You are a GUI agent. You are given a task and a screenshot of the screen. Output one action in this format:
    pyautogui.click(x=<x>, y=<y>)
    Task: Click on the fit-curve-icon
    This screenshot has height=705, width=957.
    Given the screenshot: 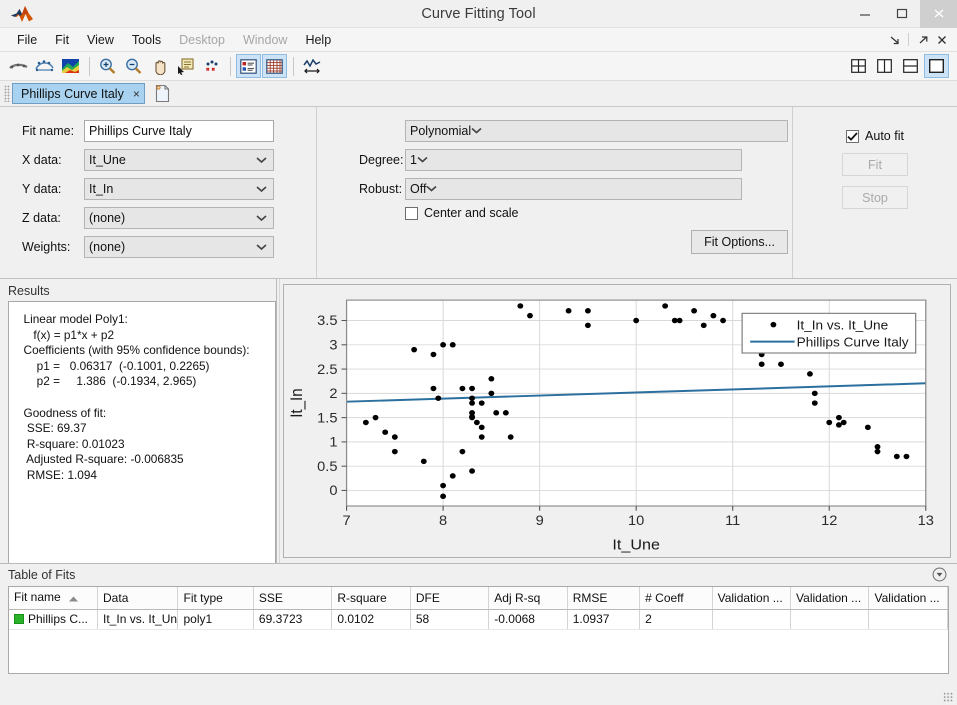 What is the action you would take?
    pyautogui.click(x=18, y=66)
    